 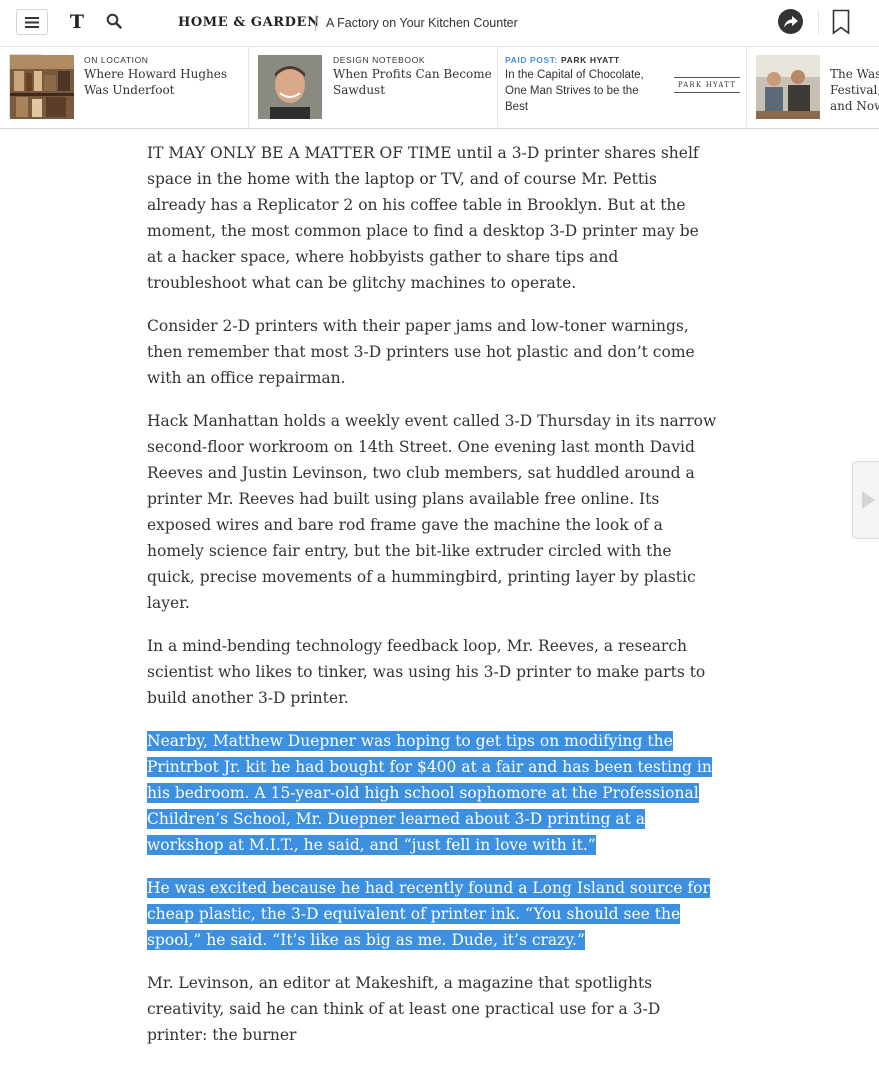 I want to click on ribbon-thumbnail-profits, so click(x=290, y=87).